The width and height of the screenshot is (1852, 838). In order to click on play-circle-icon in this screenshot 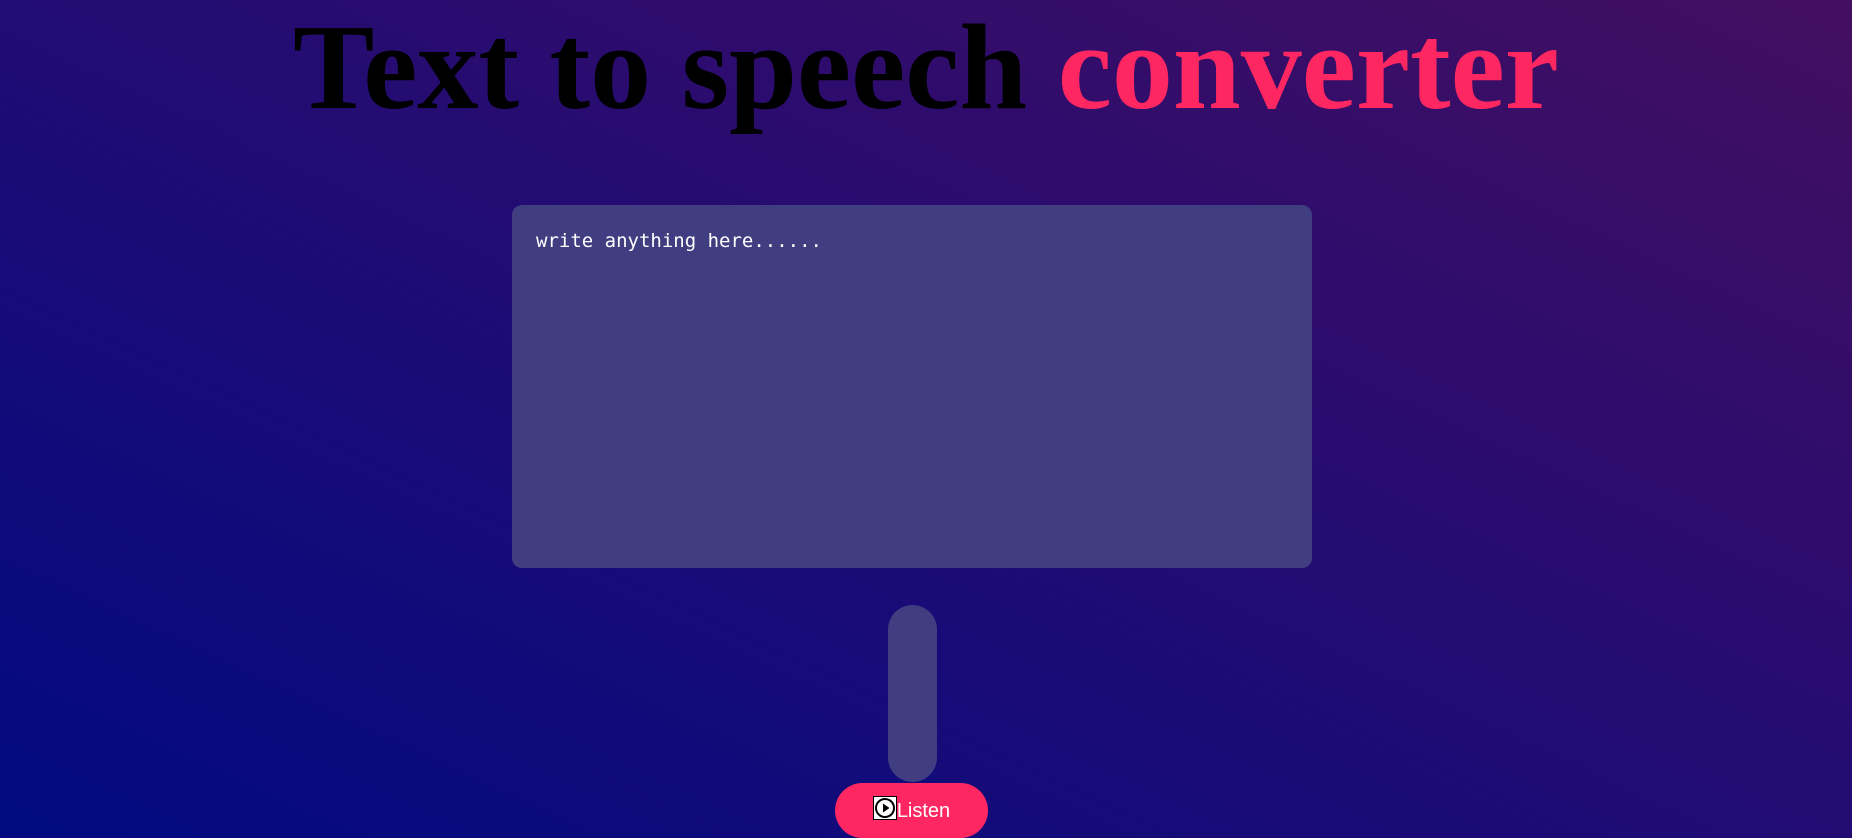, I will do `click(884, 807)`.